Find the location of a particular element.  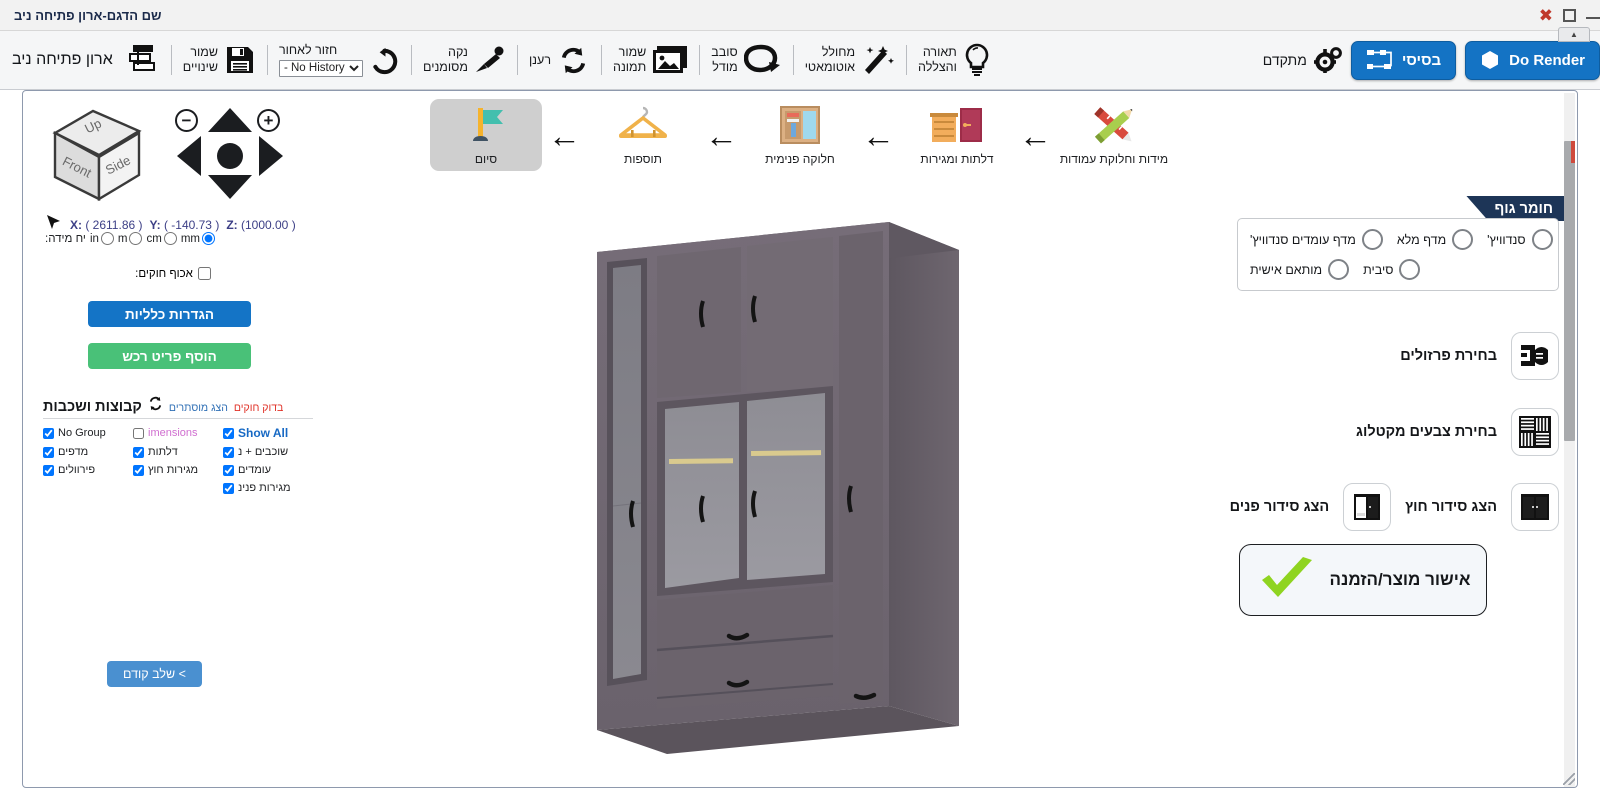

material-option-full-shelf: מדף מלא is located at coordinates (1435, 239).